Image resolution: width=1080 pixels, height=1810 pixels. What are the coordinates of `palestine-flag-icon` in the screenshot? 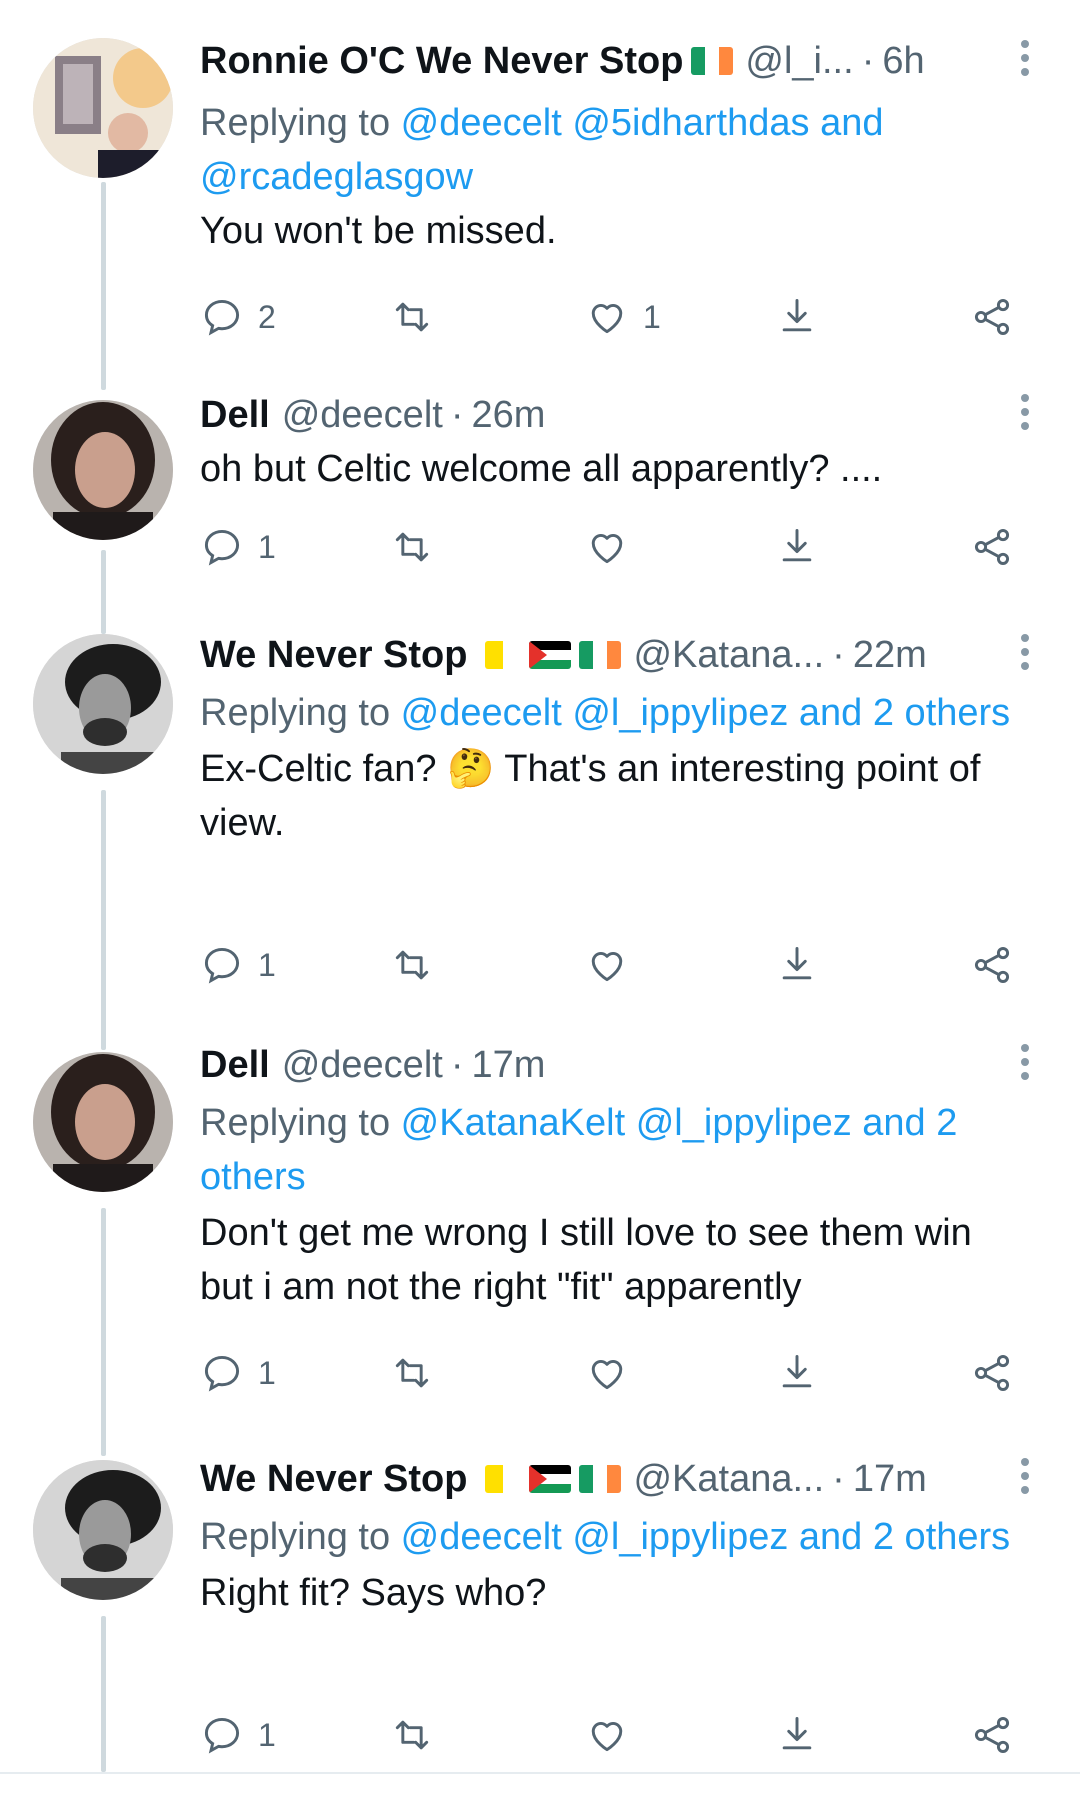 It's located at (550, 1479).